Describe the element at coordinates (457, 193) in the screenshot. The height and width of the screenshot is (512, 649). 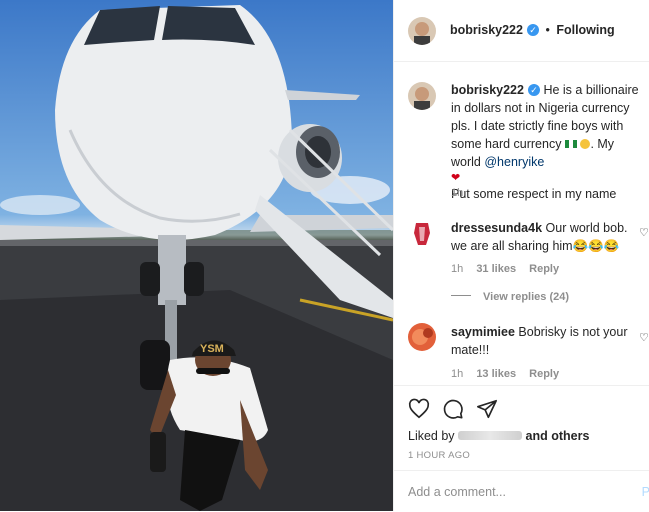
I see `caption-time: 1h` at that location.